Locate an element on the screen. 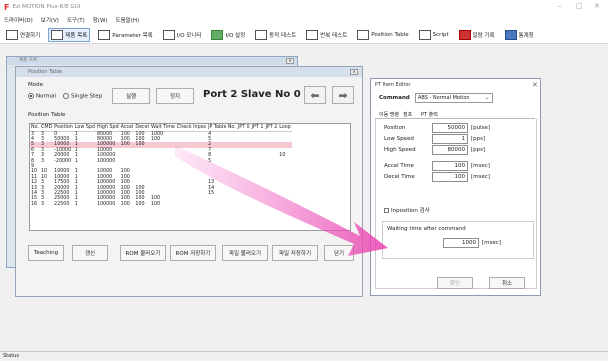  column-header: CMD is located at coordinates (46, 128).